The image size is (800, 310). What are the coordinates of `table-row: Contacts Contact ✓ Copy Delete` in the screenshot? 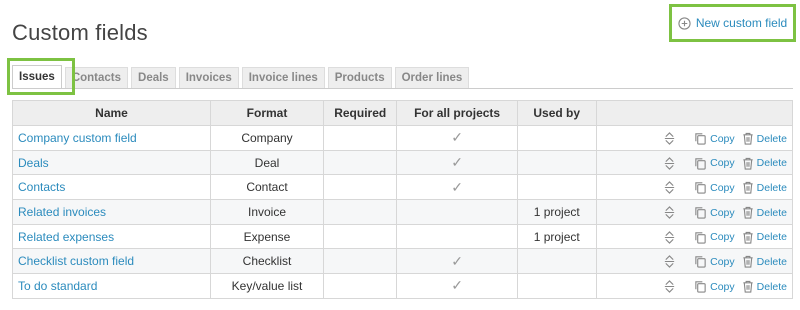 It's located at (403, 187).